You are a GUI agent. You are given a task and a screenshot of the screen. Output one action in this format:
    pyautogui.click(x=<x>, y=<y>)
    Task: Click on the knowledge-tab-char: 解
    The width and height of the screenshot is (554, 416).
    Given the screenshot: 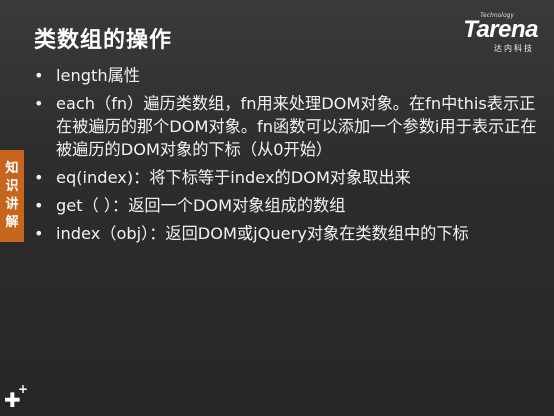 What is the action you would take?
    pyautogui.click(x=12, y=222)
    